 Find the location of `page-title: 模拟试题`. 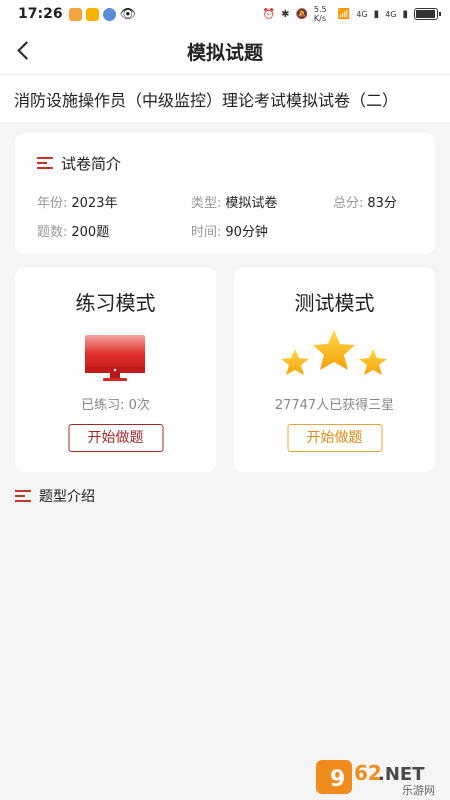

page-title: 模拟试题 is located at coordinates (224, 52).